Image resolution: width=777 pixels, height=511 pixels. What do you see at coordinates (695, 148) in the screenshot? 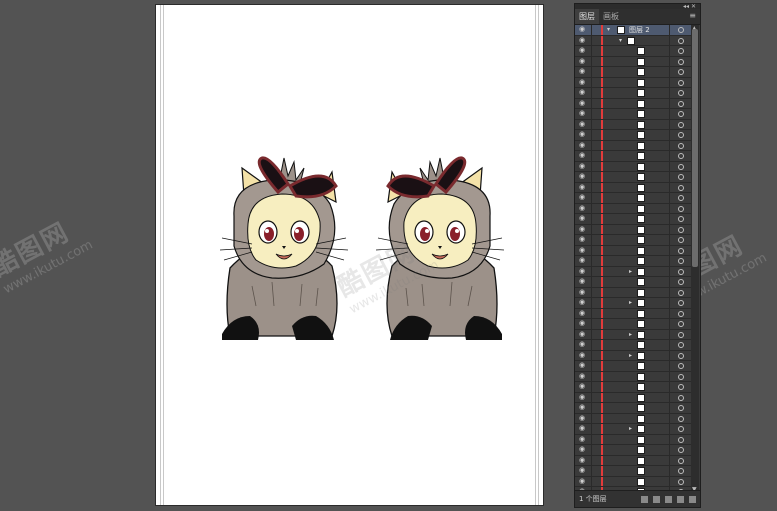
I see `scroll-thumb` at bounding box center [695, 148].